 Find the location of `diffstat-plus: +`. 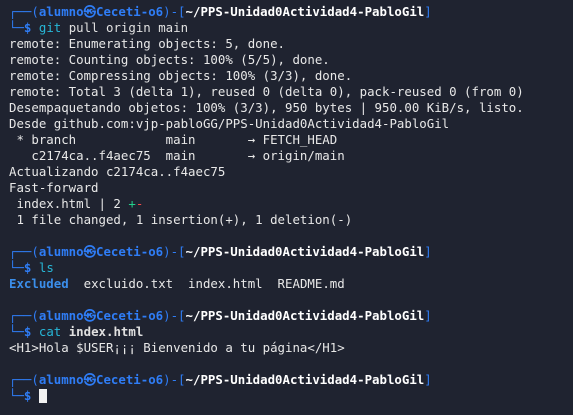

diffstat-plus: + is located at coordinates (132, 203).